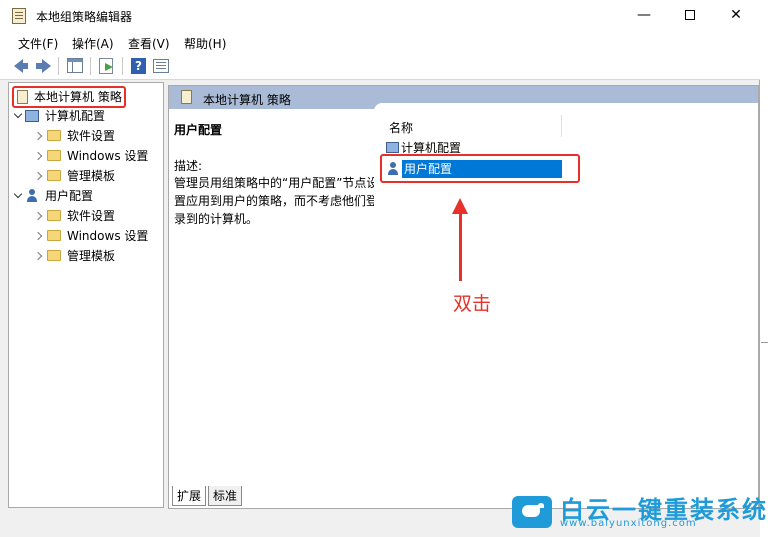  What do you see at coordinates (532, 512) in the screenshot?
I see `bird-logo-icon` at bounding box center [532, 512].